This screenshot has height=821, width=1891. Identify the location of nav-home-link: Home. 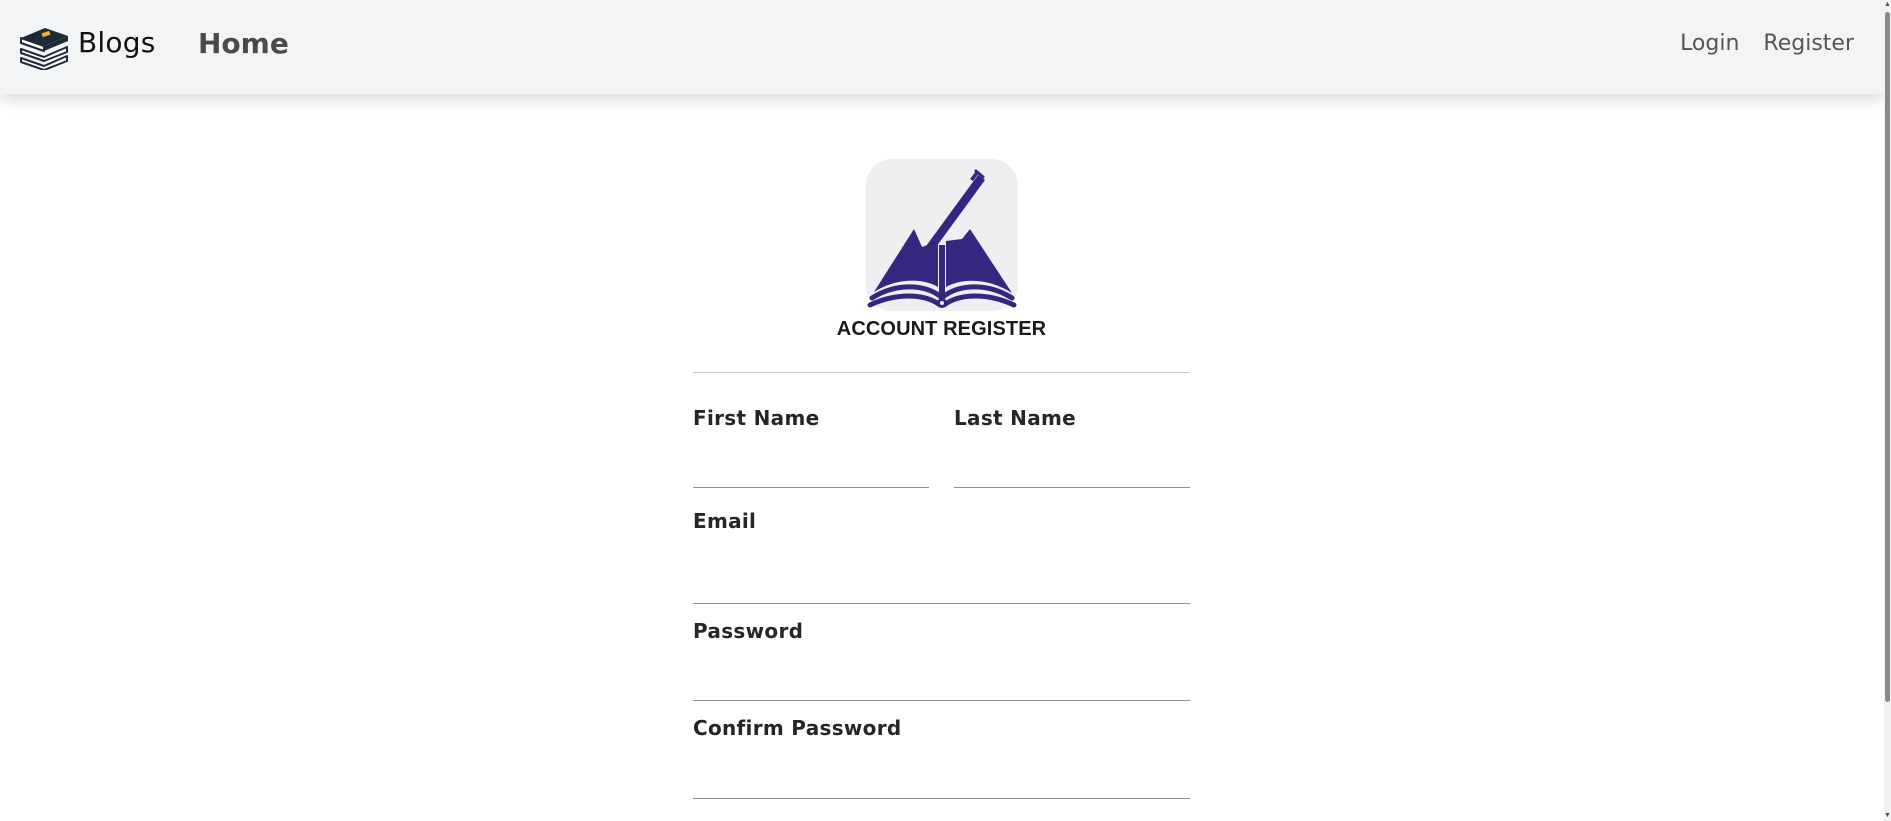
(243, 43).